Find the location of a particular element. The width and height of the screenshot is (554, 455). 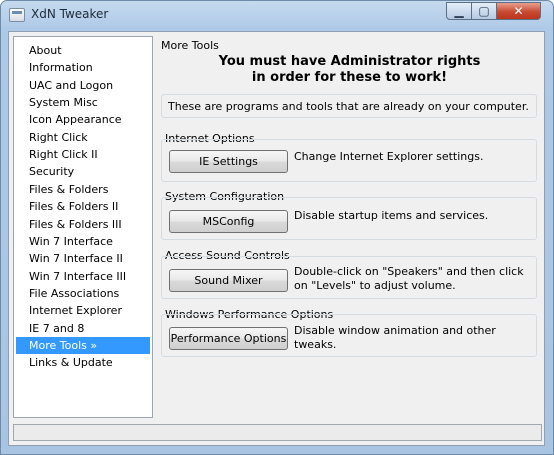

close-button: ✕ is located at coordinates (518, 11).